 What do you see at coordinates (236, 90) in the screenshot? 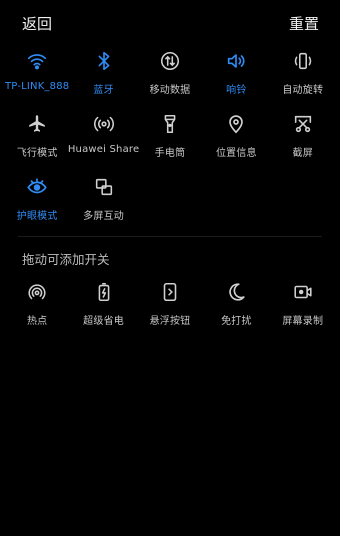
I see `tile-label: 响铃` at bounding box center [236, 90].